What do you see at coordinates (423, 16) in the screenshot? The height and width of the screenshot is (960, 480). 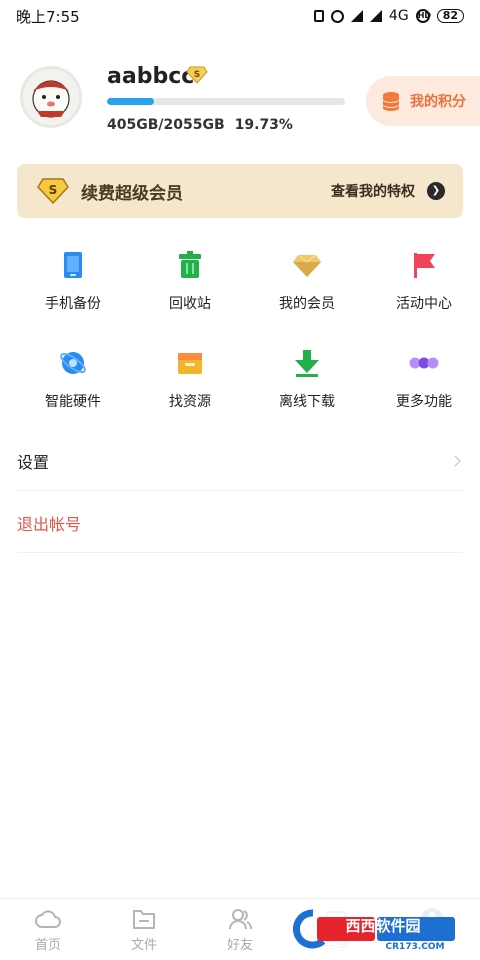 I see `hd-icon: HD` at bounding box center [423, 16].